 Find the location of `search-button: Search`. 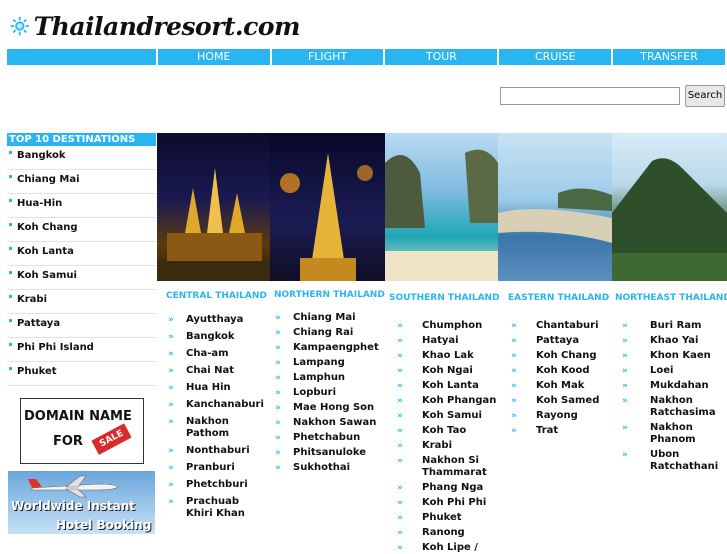

search-button: Search is located at coordinates (705, 96).